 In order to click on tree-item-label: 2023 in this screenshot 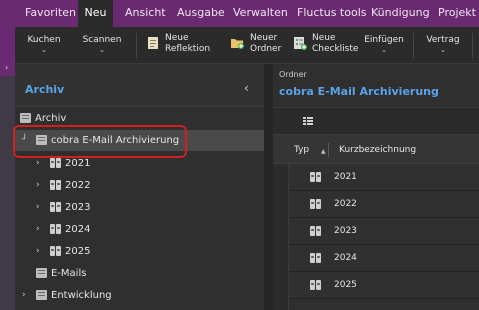, I will do `click(78, 207)`.